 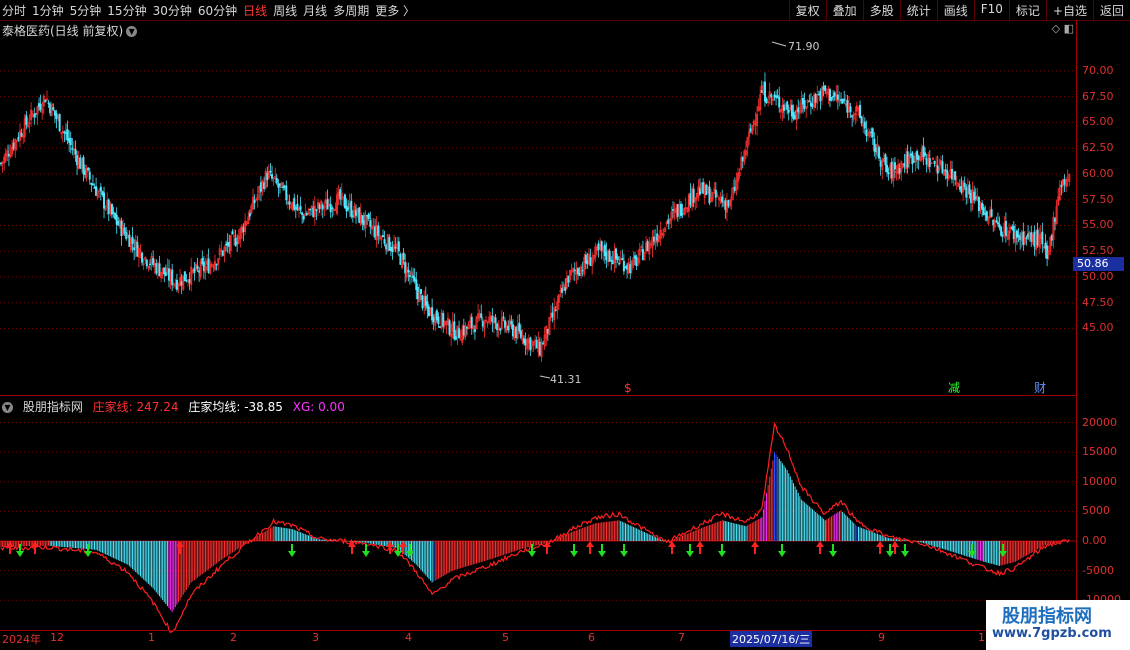 What do you see at coordinates (57, 637) in the screenshot?
I see `date-tick: 12` at bounding box center [57, 637].